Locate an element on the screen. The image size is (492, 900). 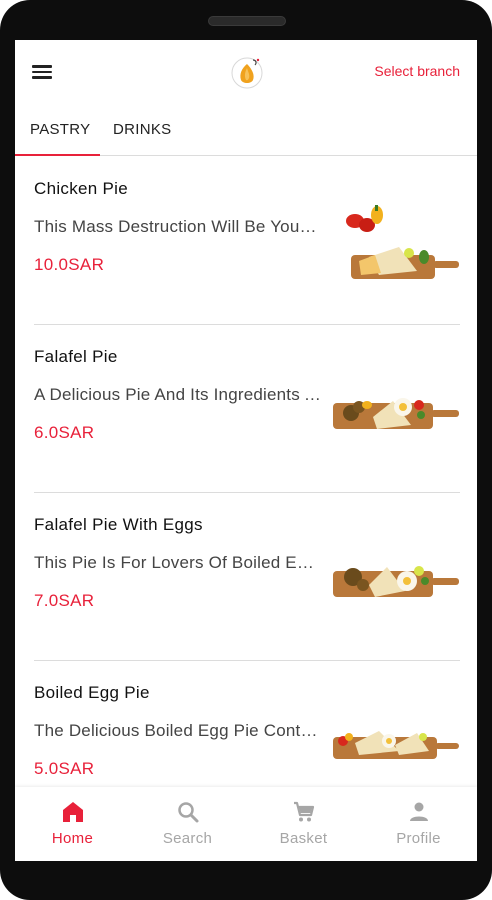
item-price: 6.0SAR is located at coordinates (64, 432).